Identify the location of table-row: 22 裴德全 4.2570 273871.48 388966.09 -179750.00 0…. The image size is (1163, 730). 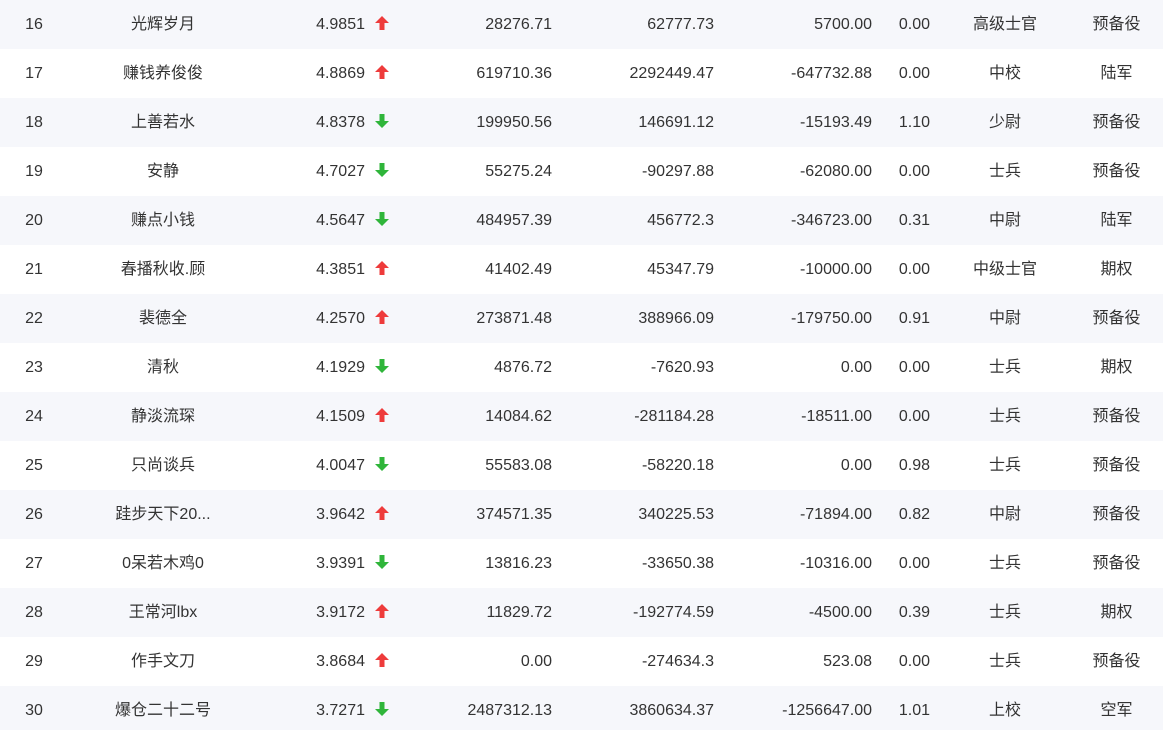
(581, 318).